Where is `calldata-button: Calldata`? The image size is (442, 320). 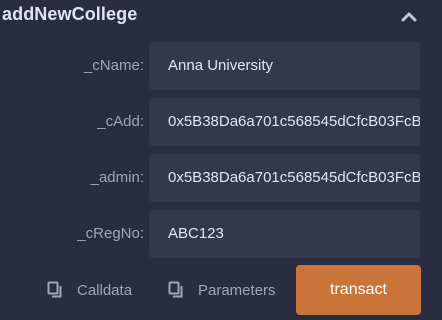 calldata-button: Calldata is located at coordinates (89, 290).